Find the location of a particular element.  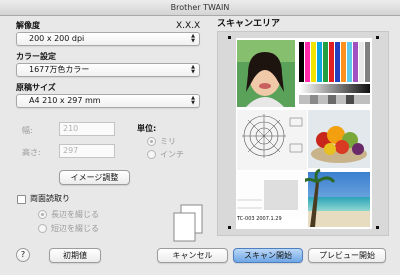

color-label: カラー設定 is located at coordinates (36, 56).